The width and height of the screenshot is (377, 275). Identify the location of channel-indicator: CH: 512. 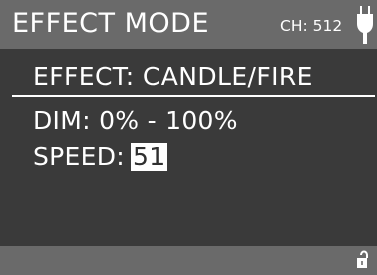
(311, 26).